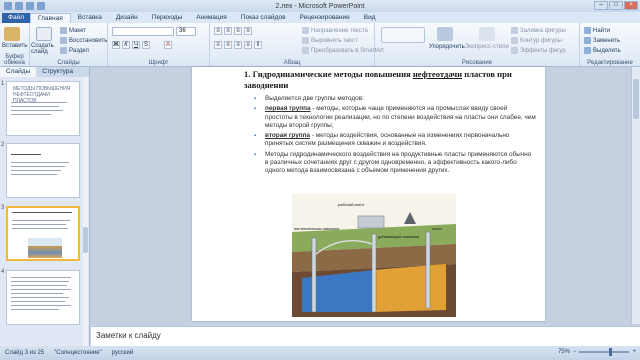 This screenshot has width=640, height=360. Describe the element at coordinates (218, 31) in the screenshot. I see `bullets-icon: ≡` at that location.